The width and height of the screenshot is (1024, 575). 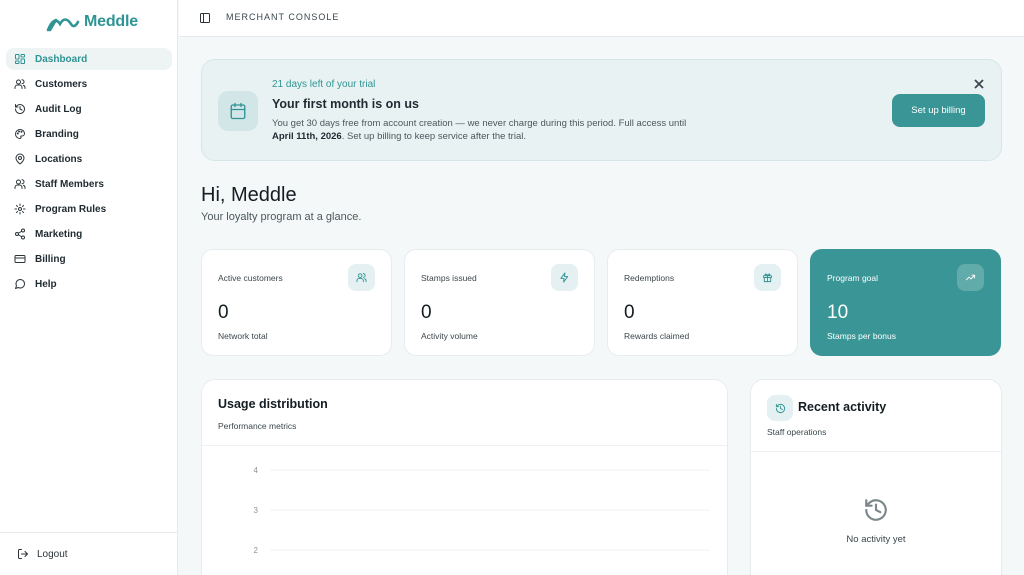 I want to click on sidebar-item-label: Marketing, so click(x=59, y=234).